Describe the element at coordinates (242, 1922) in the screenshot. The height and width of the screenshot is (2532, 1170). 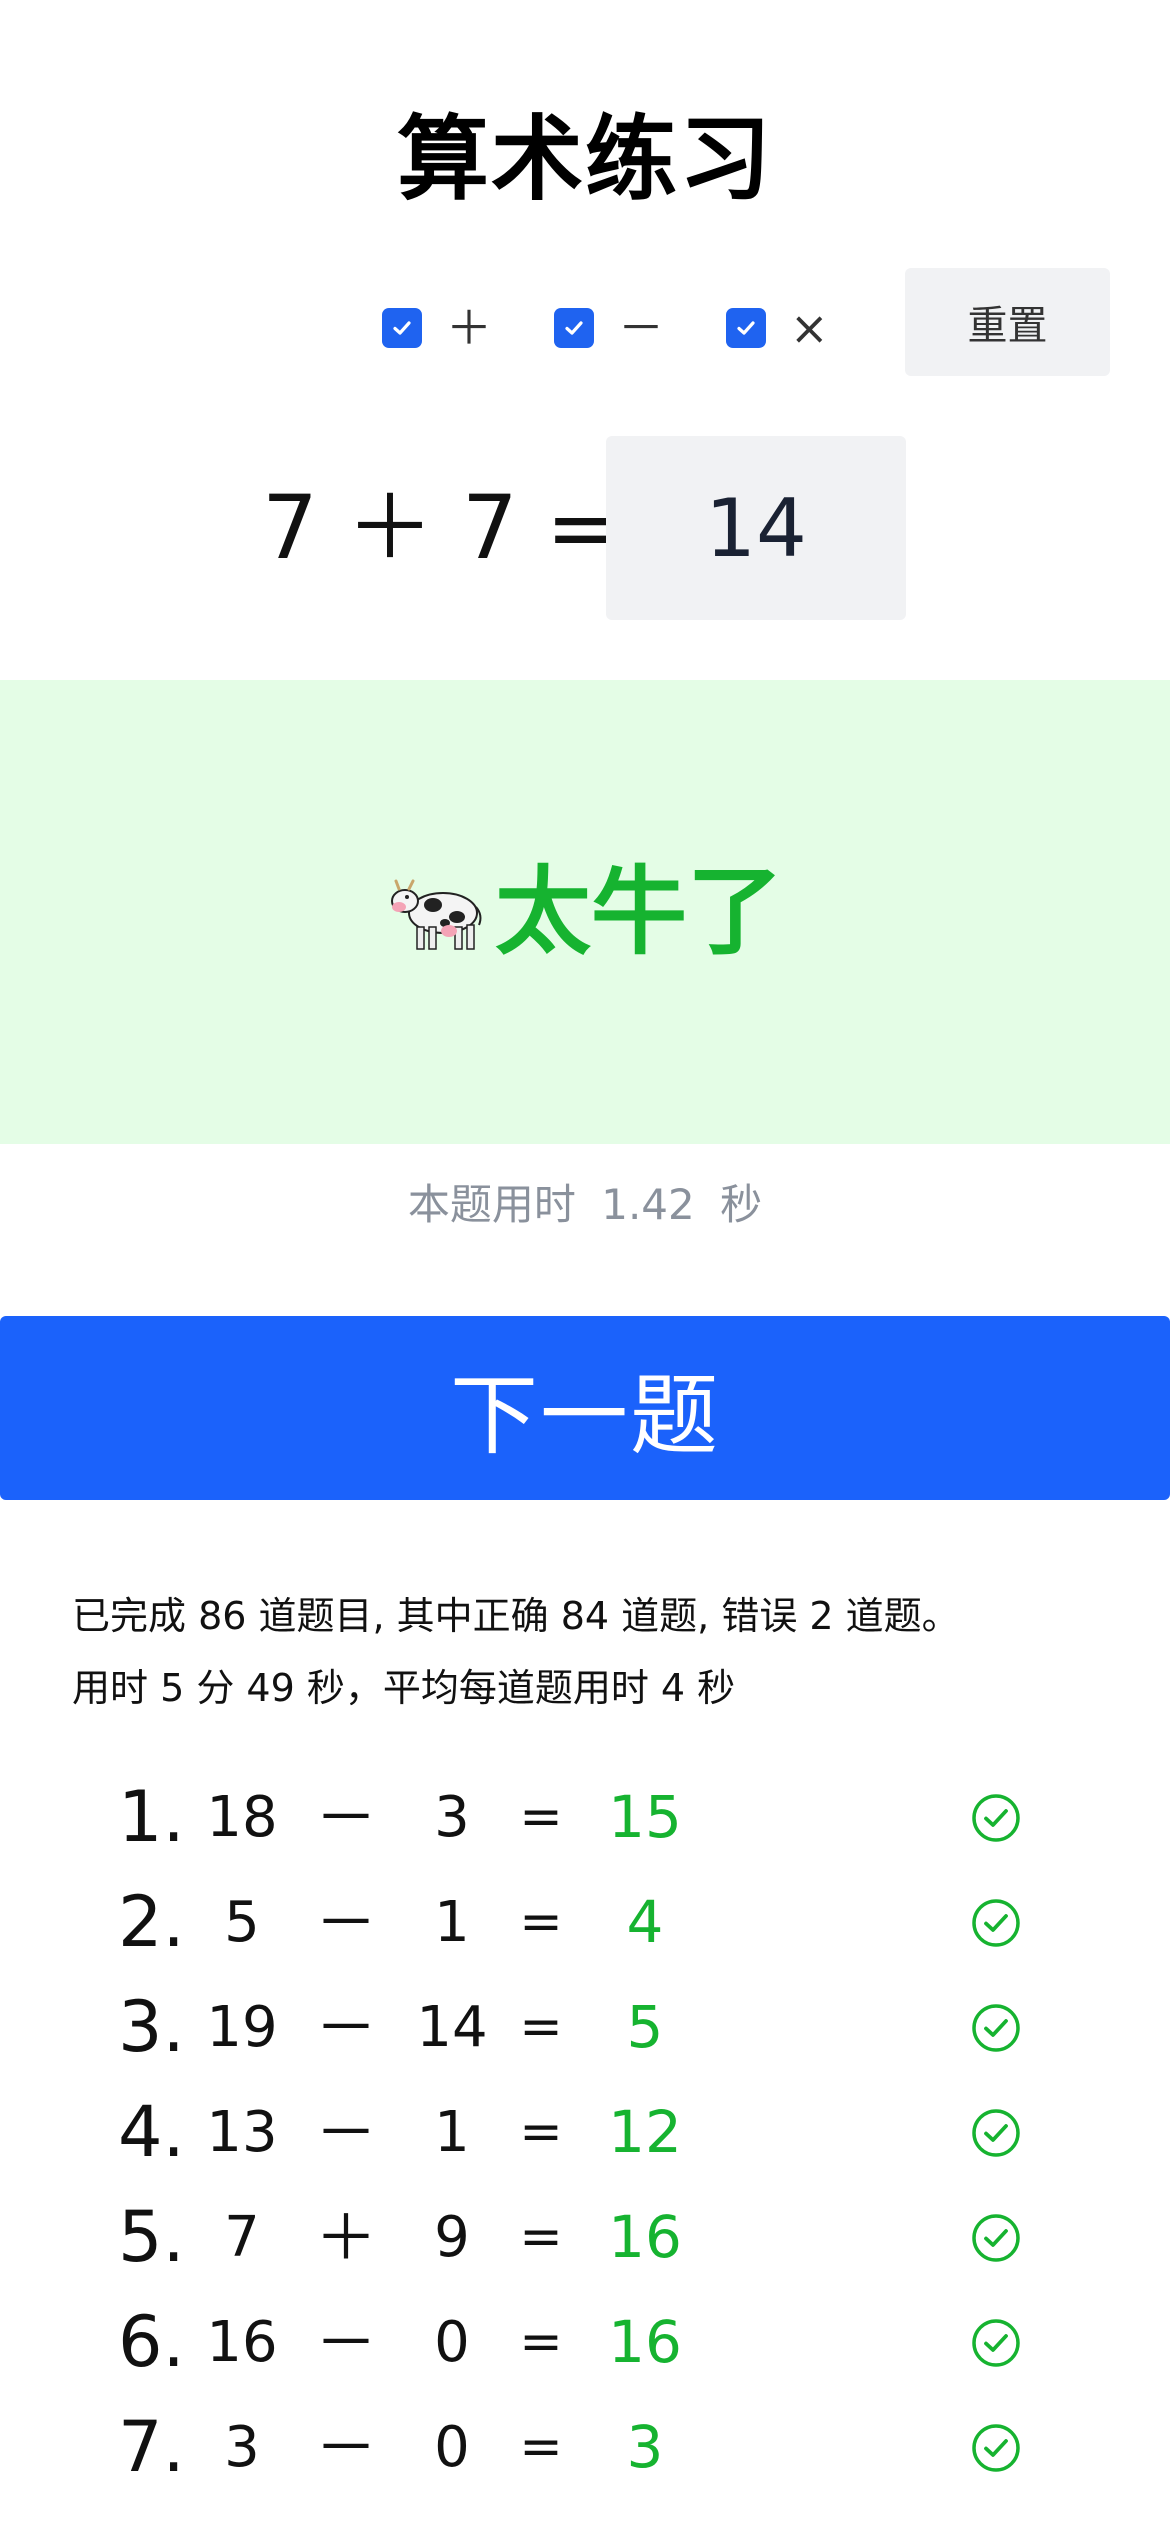
I see `history-operand-a: 5` at that location.